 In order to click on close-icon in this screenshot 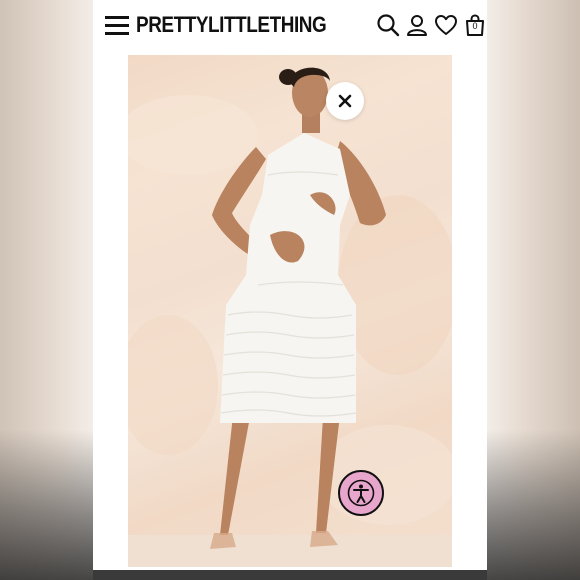, I will do `click(345, 101)`.